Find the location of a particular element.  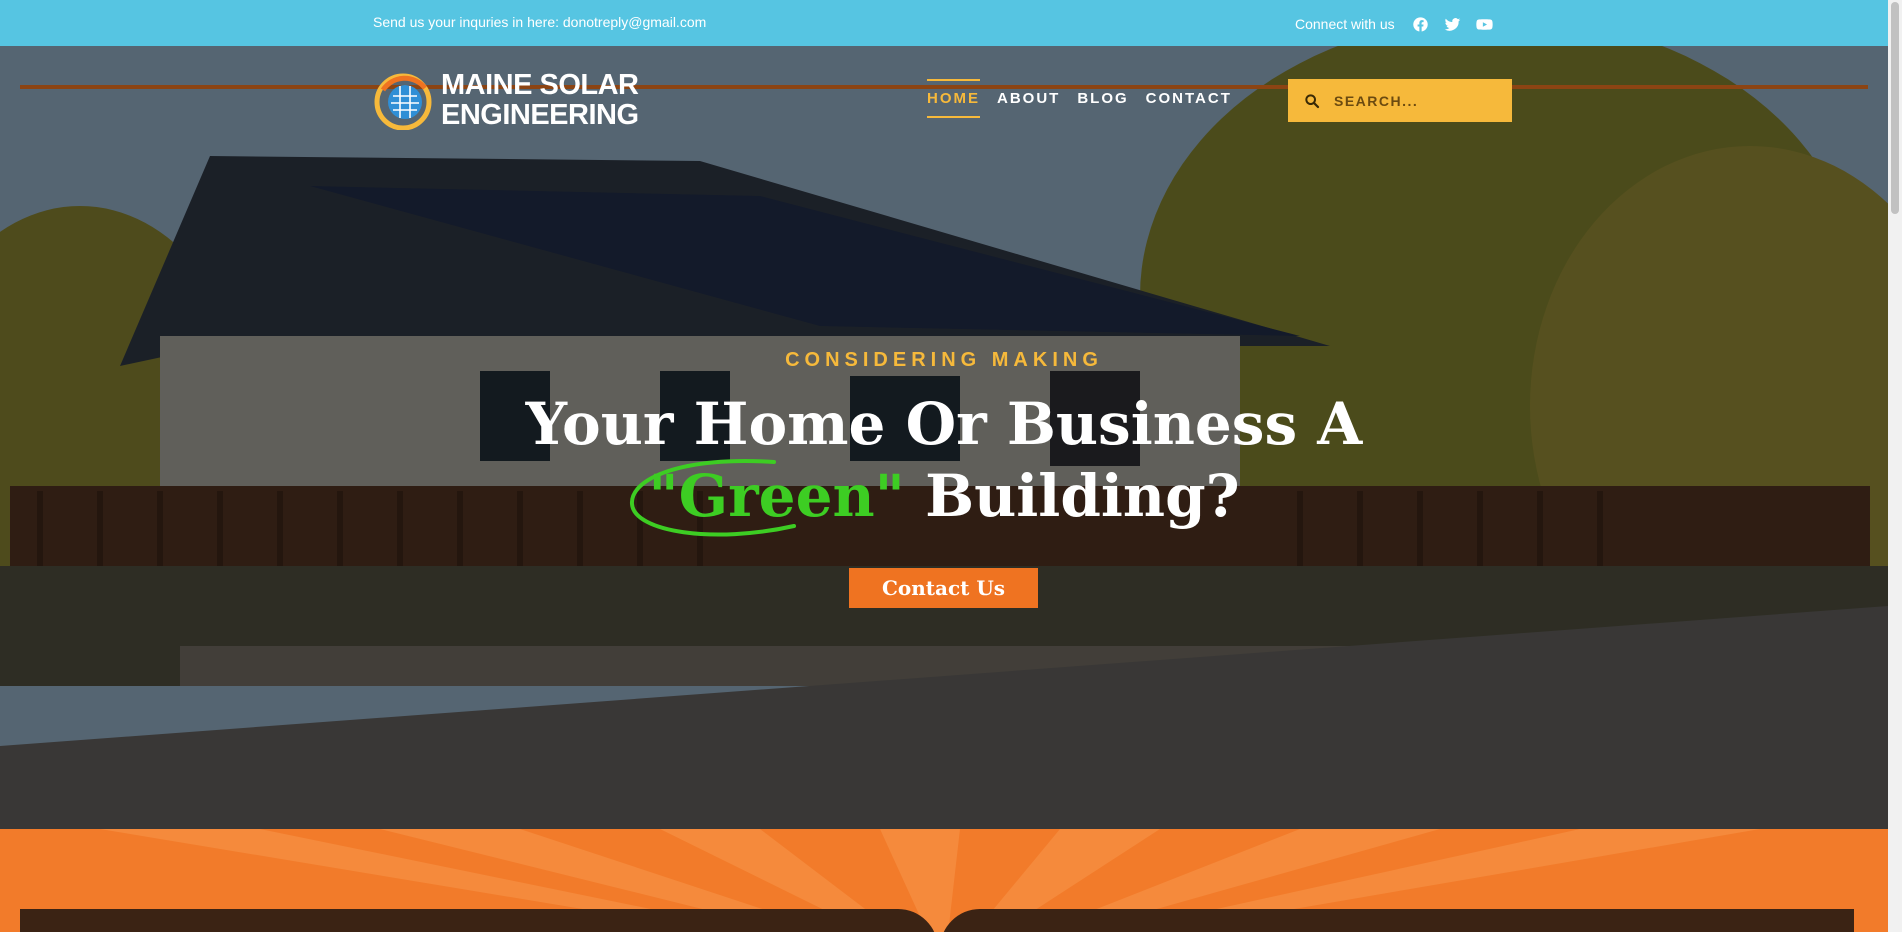

hero-eyebrow: CONSIDERING MAKING is located at coordinates (944, 360).